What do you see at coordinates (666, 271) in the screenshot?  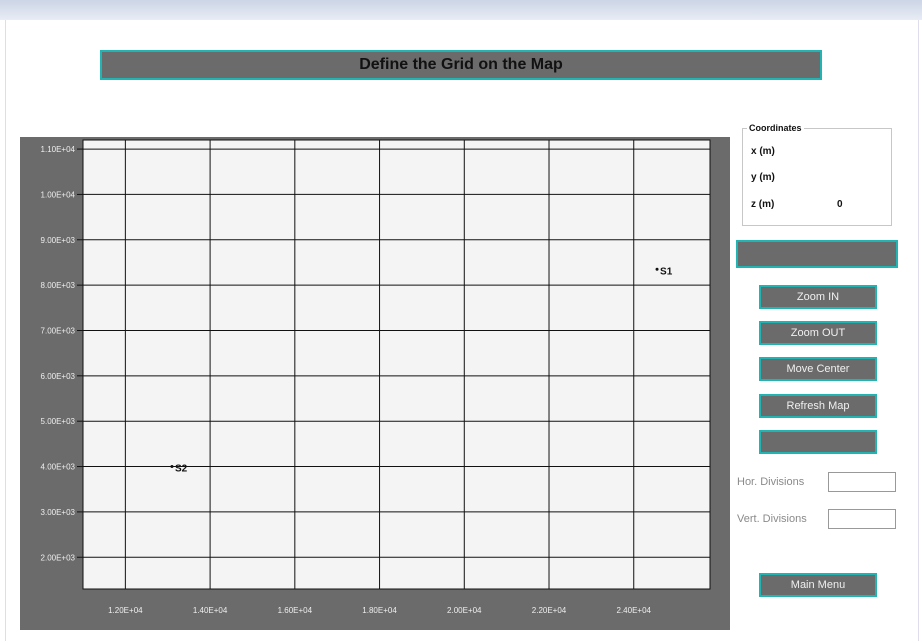 I see `map-point-label: S1` at bounding box center [666, 271].